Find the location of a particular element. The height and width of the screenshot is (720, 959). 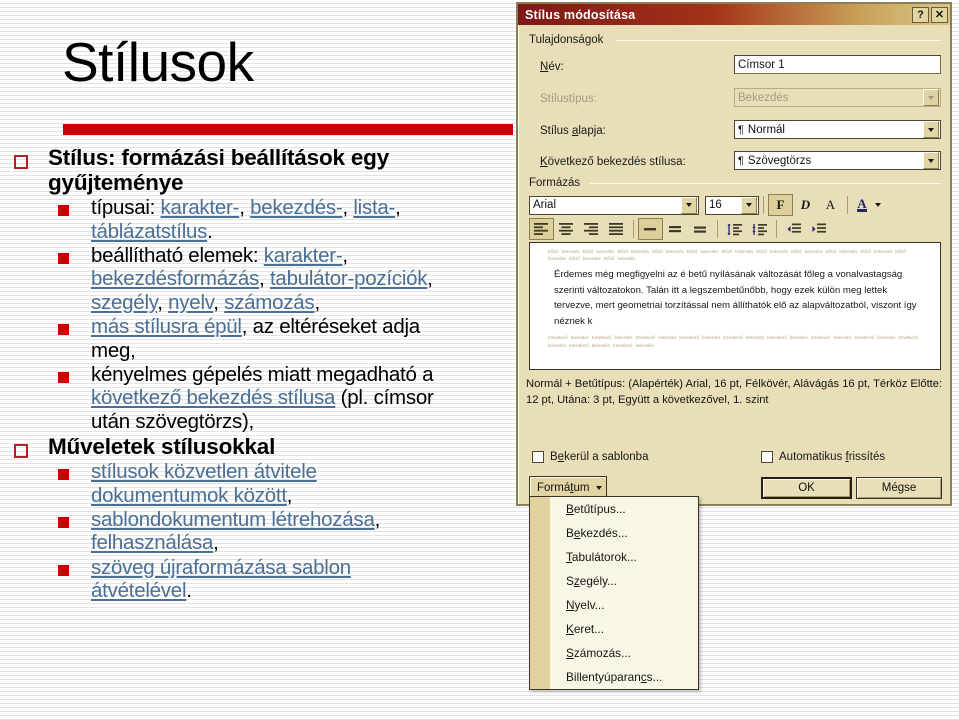

list-item: szöveg újraformázása sablon átvételével. is located at coordinates (265, 579).